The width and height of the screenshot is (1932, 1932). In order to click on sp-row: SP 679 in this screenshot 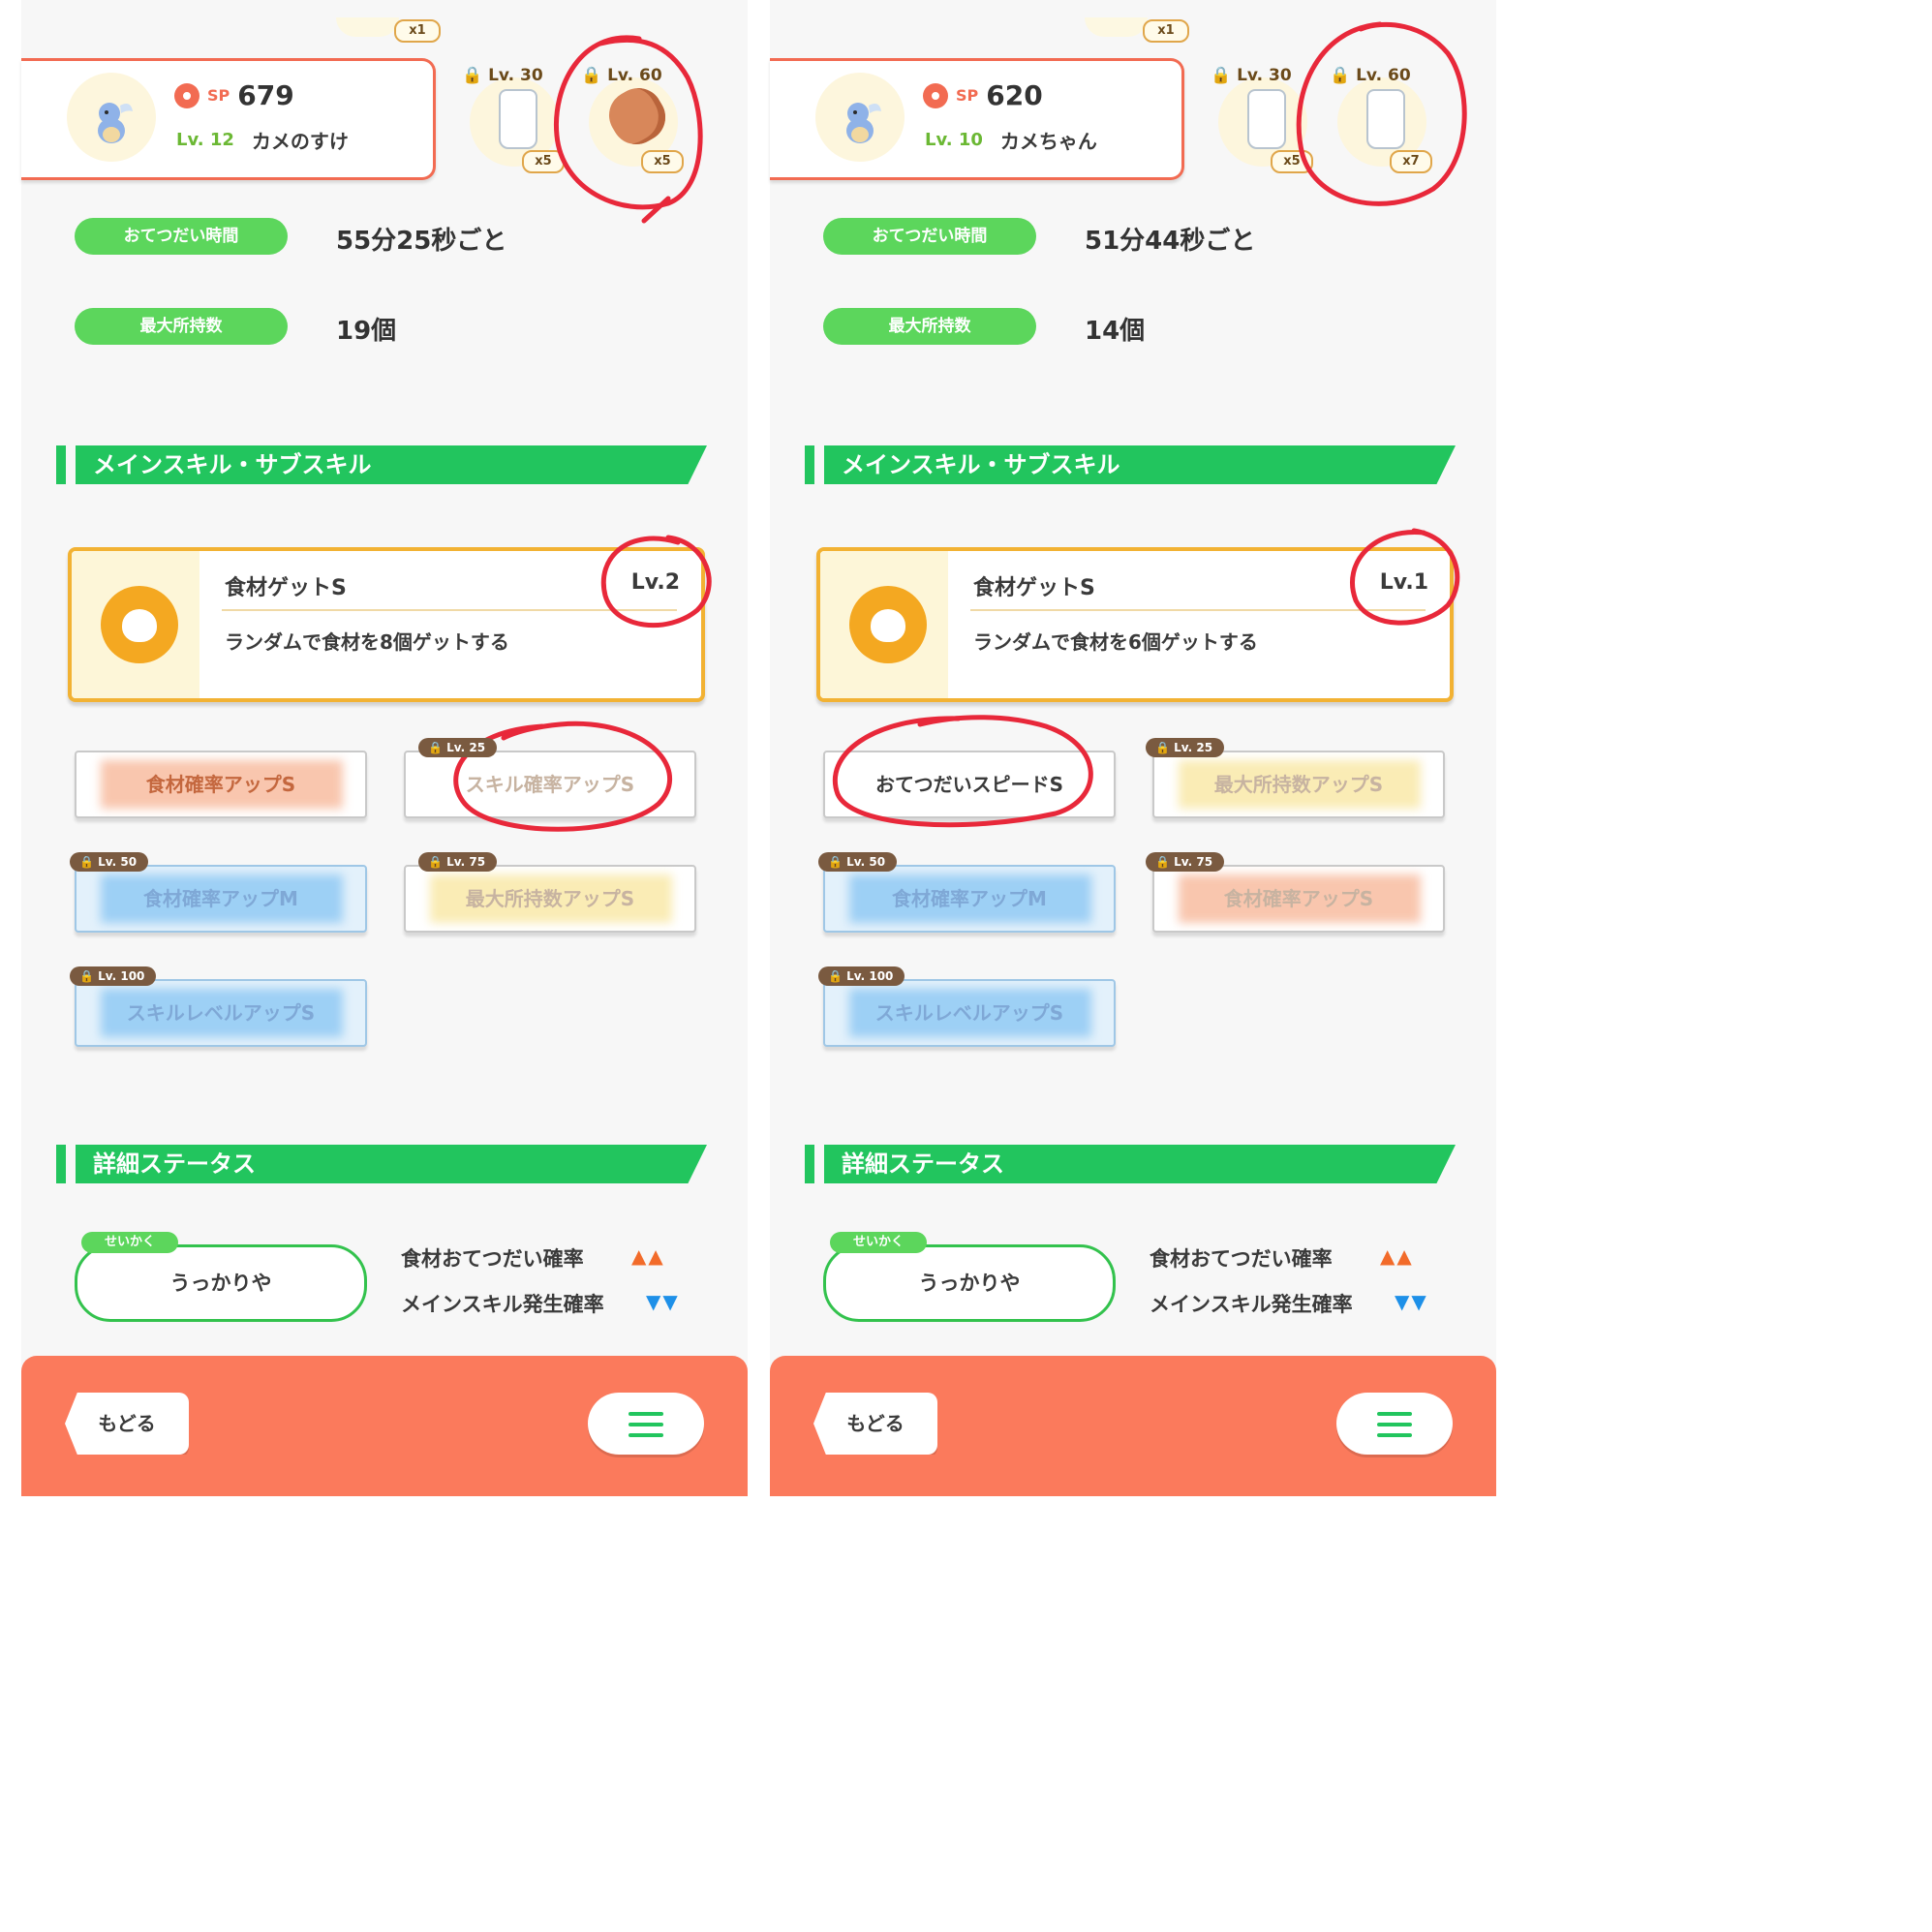, I will do `click(234, 95)`.